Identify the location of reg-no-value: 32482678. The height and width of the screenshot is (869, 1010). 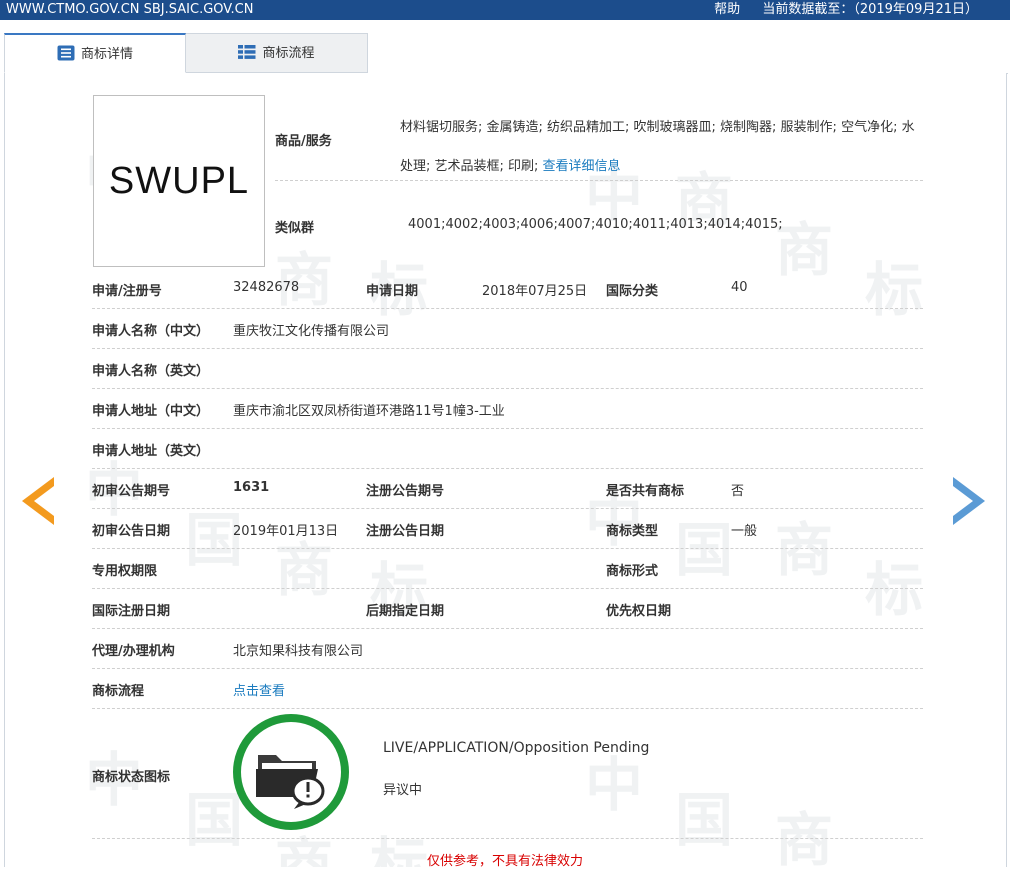
(266, 287).